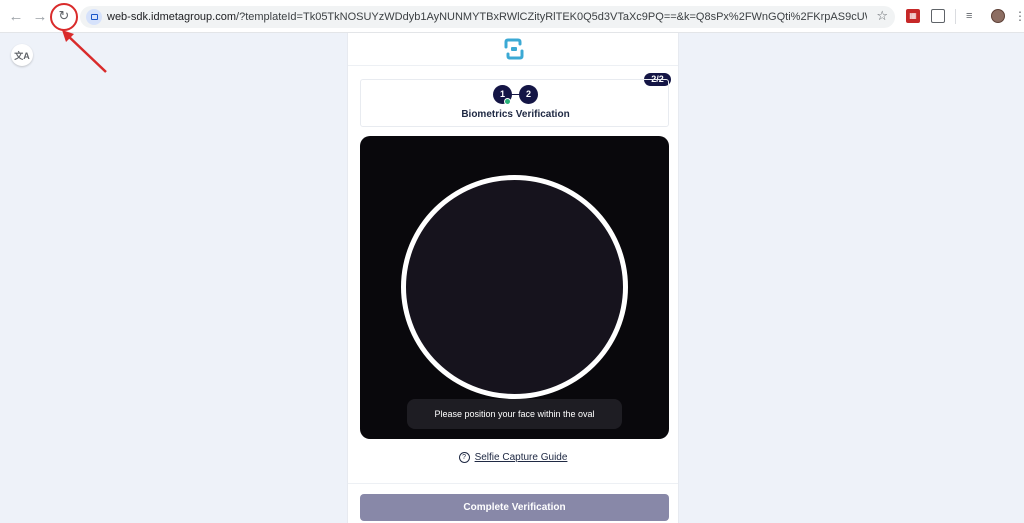 Image resolution: width=1024 pixels, height=523 pixels. I want to click on forward-button: →, so click(40, 16).